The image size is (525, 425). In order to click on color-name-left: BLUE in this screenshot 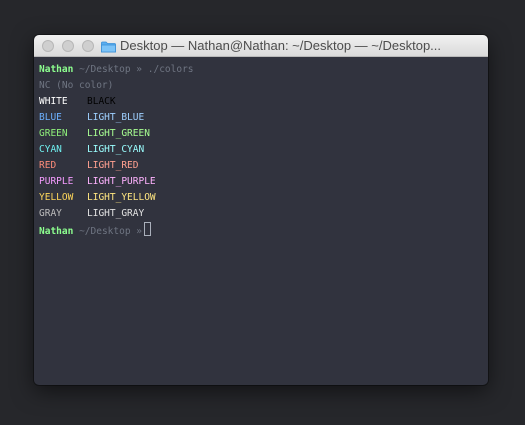, I will do `click(50, 117)`.